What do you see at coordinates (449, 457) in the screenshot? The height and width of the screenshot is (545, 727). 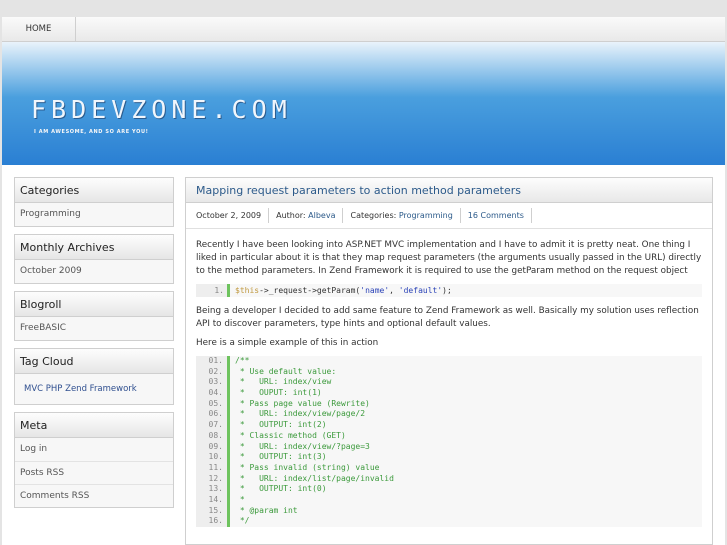 I see `code-row: 10. * OUTPUT: int(3)` at bounding box center [449, 457].